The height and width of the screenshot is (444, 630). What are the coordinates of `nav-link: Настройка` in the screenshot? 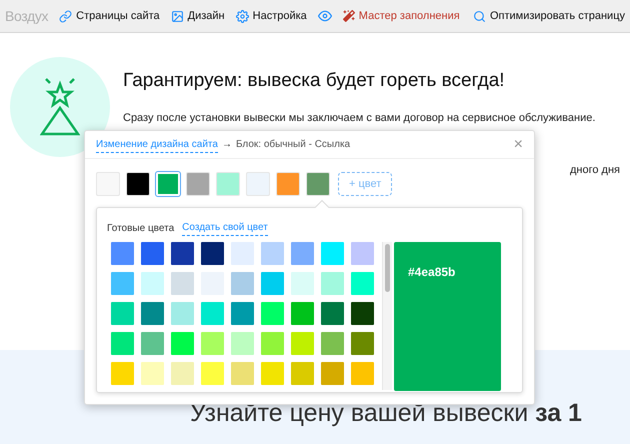 It's located at (271, 16).